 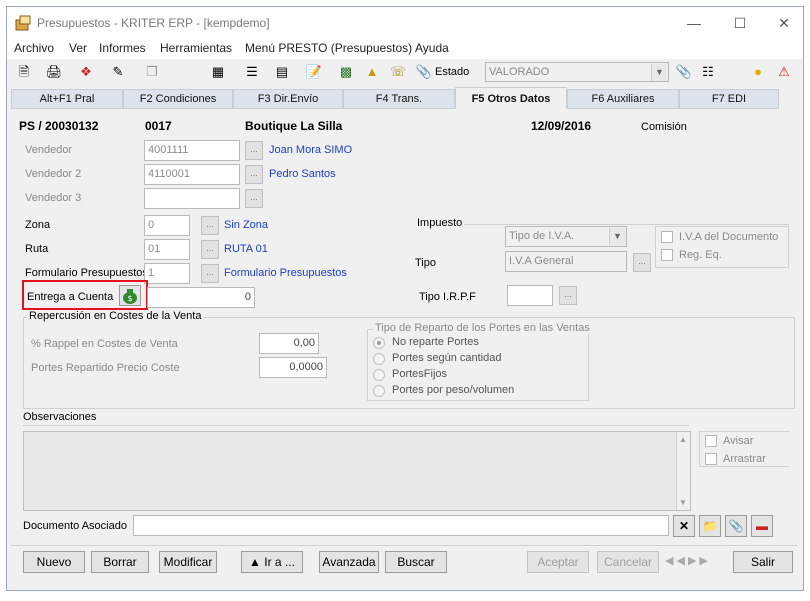 I want to click on tab-trans: F4 Trans., so click(x=399, y=99).